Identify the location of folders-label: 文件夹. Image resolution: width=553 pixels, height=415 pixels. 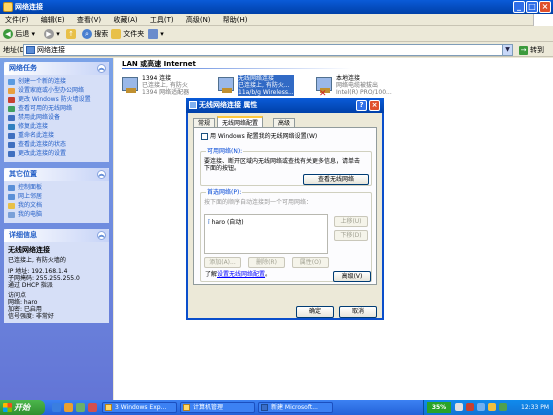
(134, 34).